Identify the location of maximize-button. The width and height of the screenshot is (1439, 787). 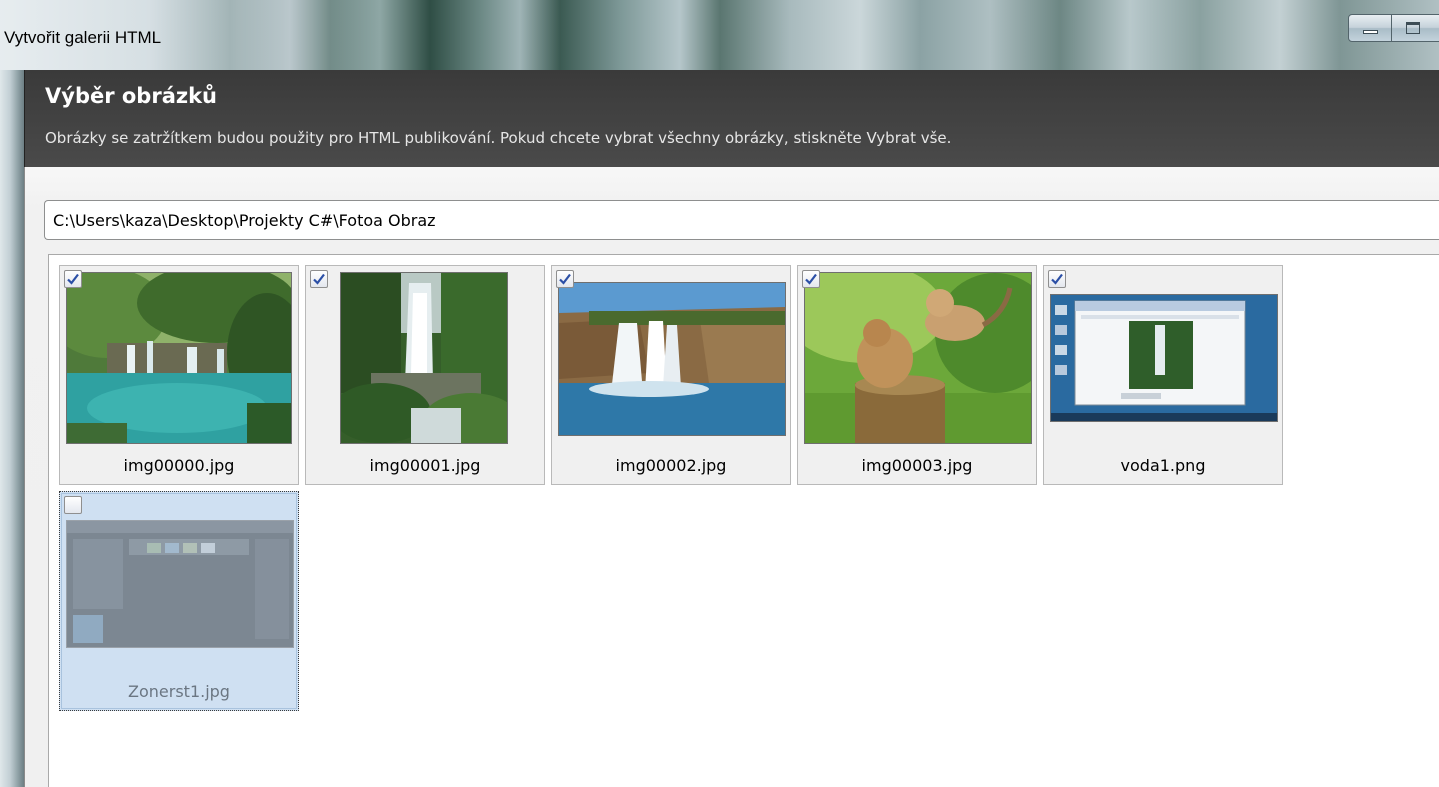
(1415, 28).